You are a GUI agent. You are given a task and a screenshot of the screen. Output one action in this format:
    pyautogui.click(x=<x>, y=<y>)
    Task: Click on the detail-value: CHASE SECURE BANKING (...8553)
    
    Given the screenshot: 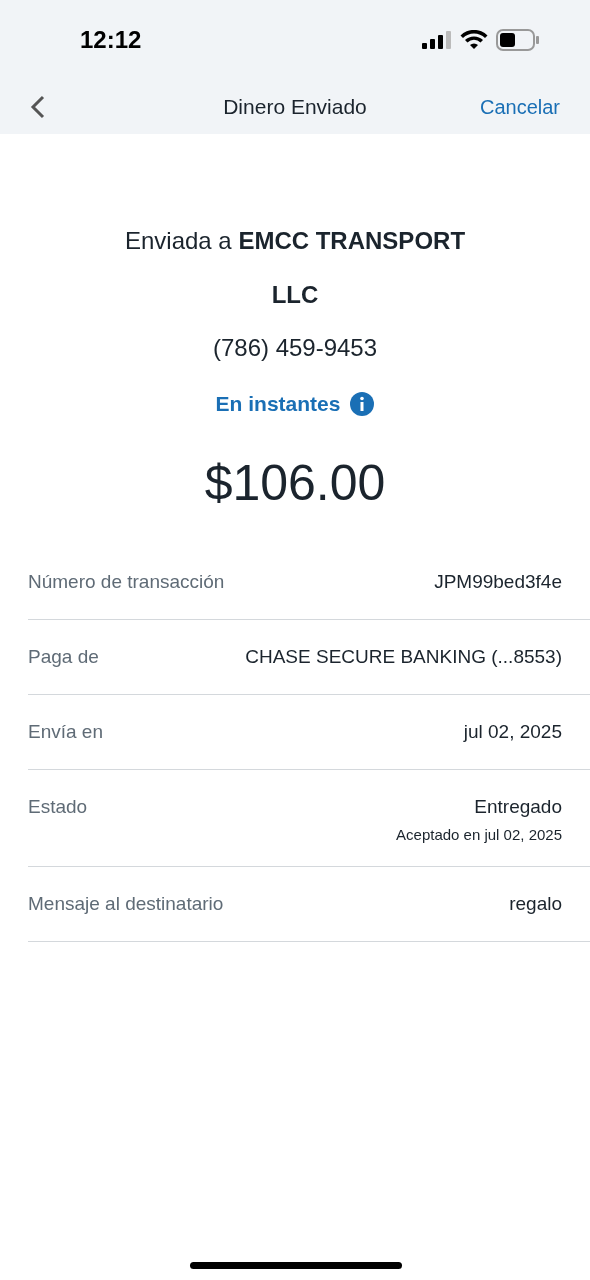 What is the action you would take?
    pyautogui.click(x=403, y=656)
    